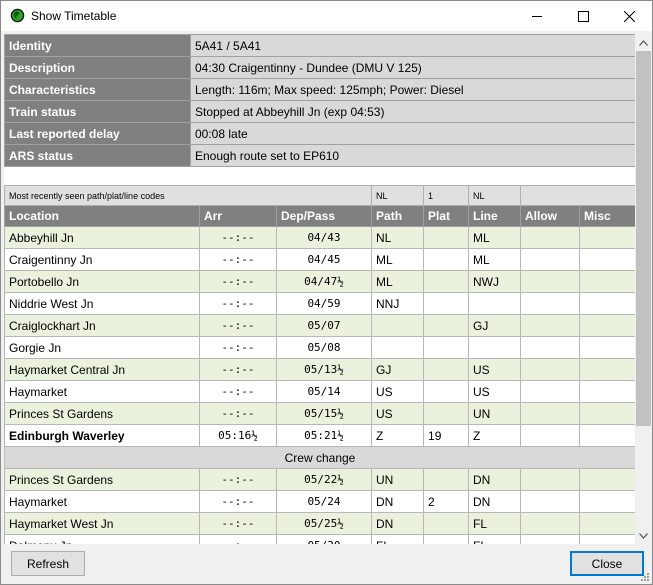 This screenshot has width=653, height=585. I want to click on cell-location: Haymarket West Jn, so click(102, 523).